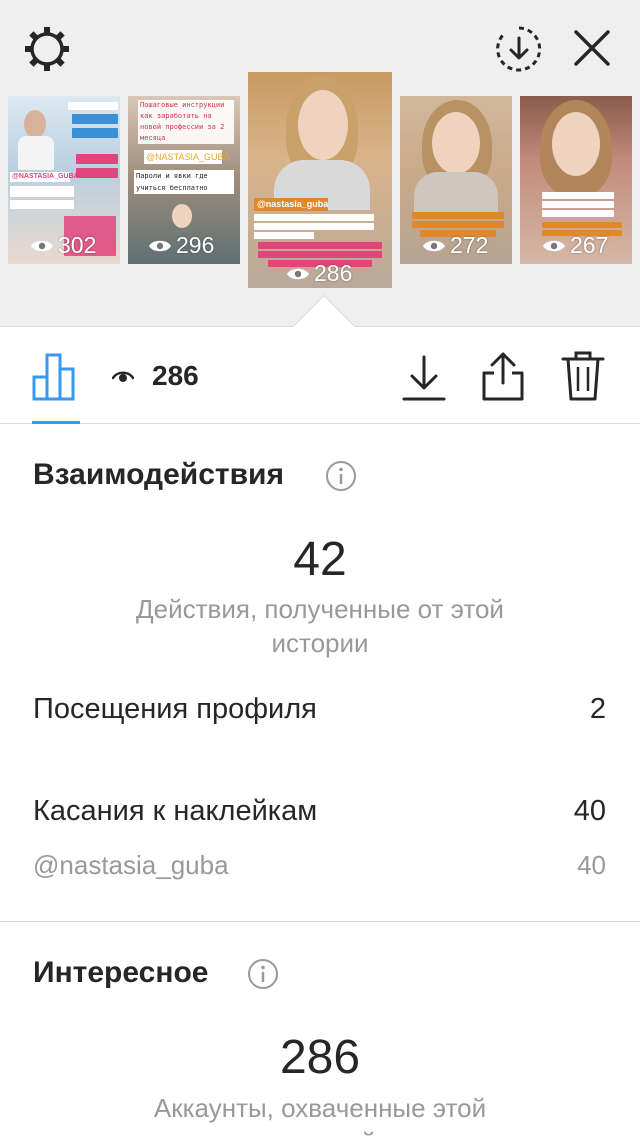 The height and width of the screenshot is (1136, 640). I want to click on discovery-caption: Аккаунты, охваченные этой историей, so click(320, 1114).